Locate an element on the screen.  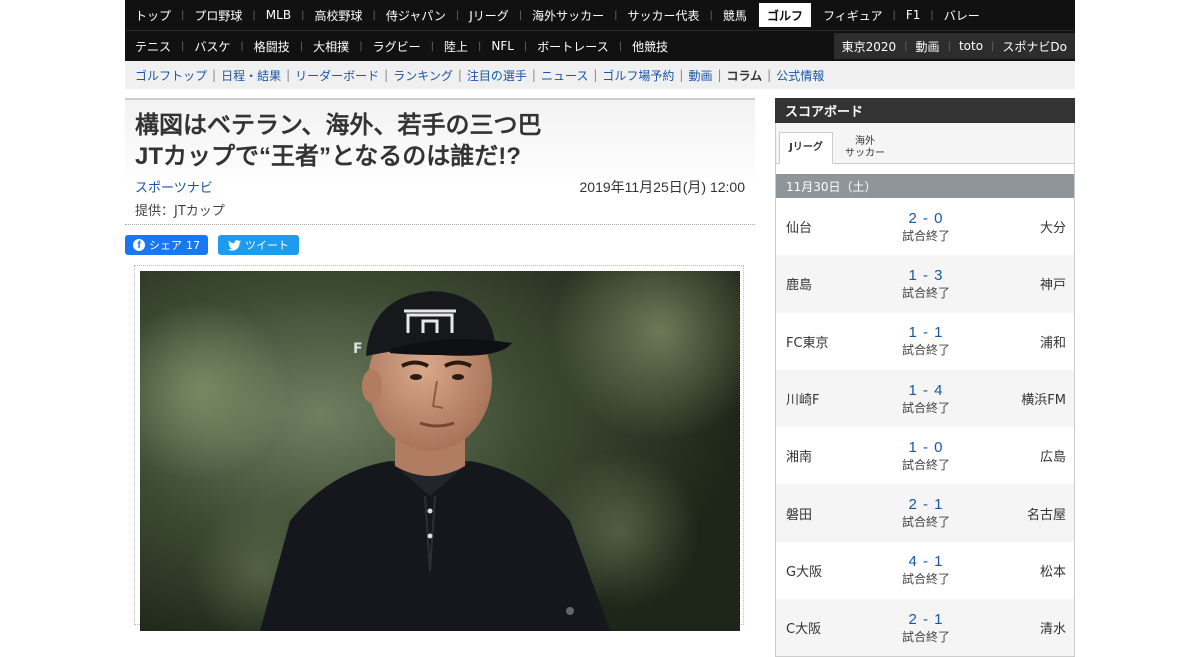
nav-item-5: Jリーグ is located at coordinates (489, 15).